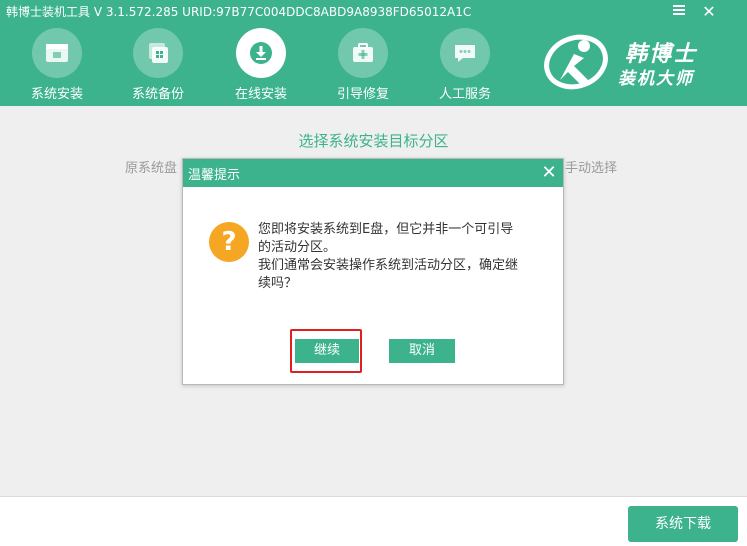  Describe the element at coordinates (297, 247) in the screenshot. I see `dialog-message-line: 的活动分区。` at that location.